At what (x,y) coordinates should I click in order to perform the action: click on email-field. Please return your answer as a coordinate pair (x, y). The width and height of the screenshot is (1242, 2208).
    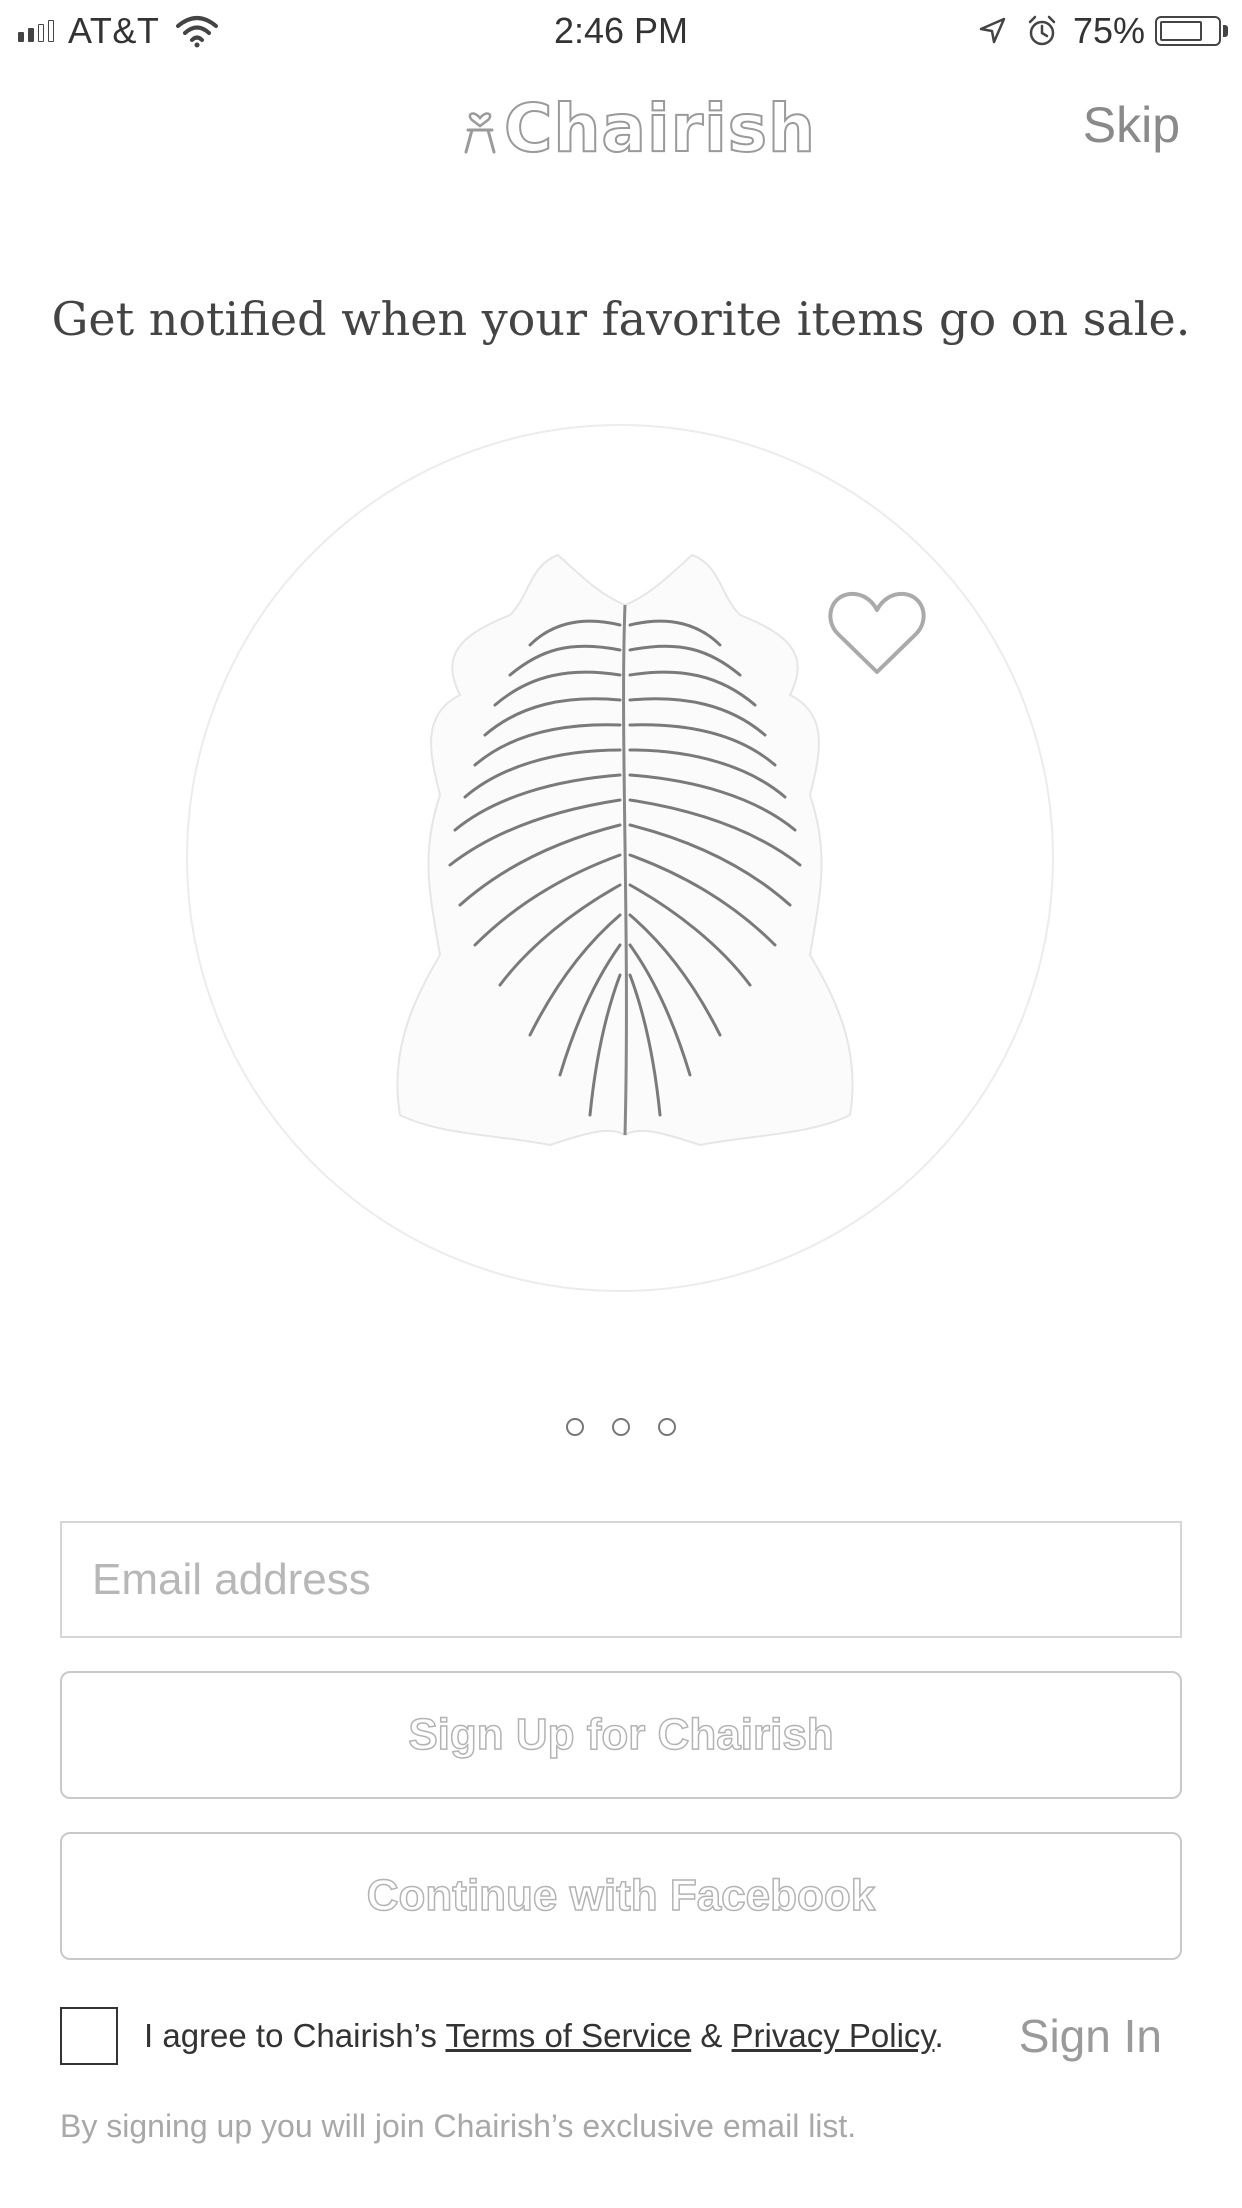
    Looking at the image, I should click on (621, 1579).